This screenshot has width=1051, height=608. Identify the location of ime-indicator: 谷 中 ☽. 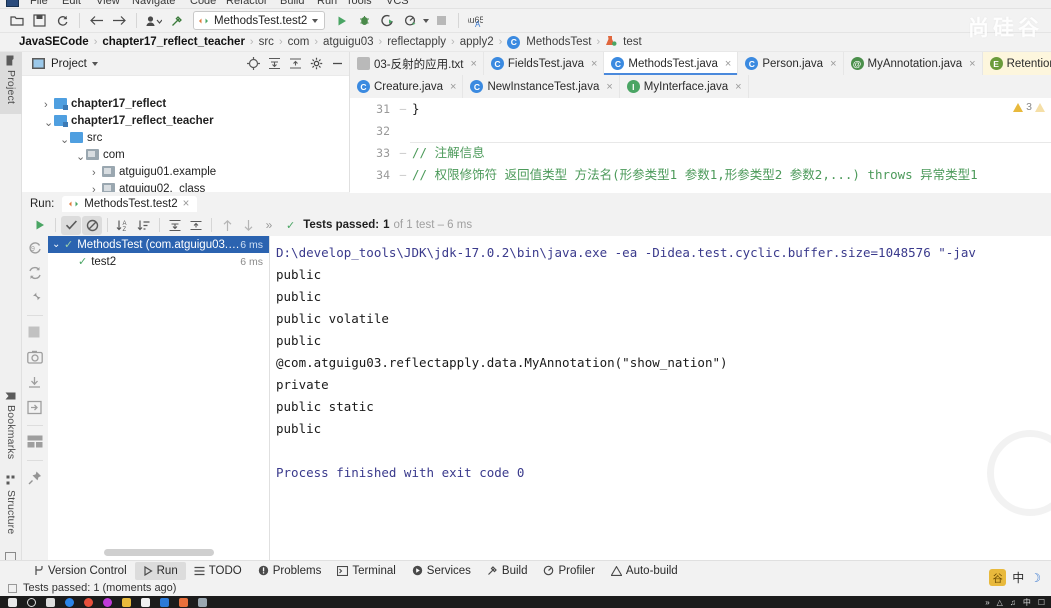
(1015, 577).